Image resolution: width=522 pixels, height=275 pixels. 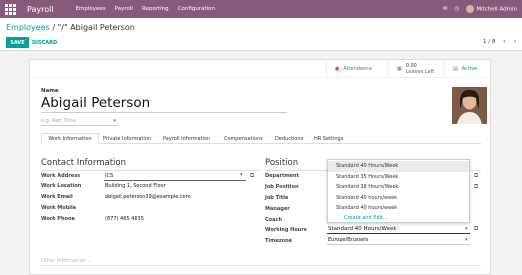 I want to click on work-location-value: Building 1, Second Floor, so click(x=135, y=186).